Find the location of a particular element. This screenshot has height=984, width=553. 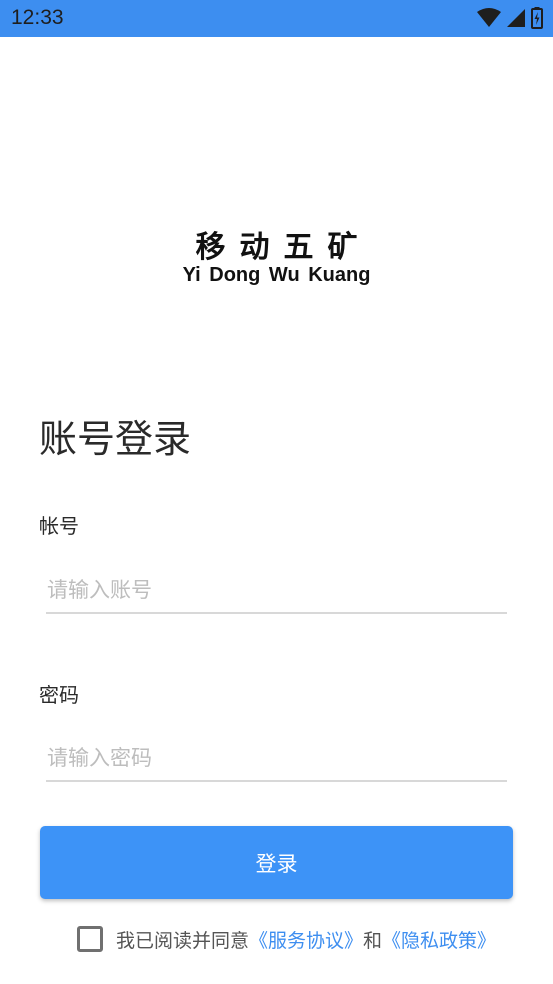

page-title: 账号登录 is located at coordinates (115, 439).